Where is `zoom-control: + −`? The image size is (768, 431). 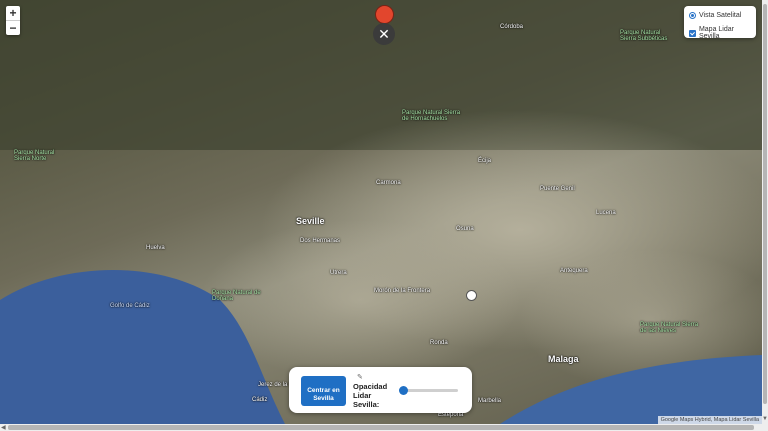
zoom-control: + − is located at coordinates (13, 20).